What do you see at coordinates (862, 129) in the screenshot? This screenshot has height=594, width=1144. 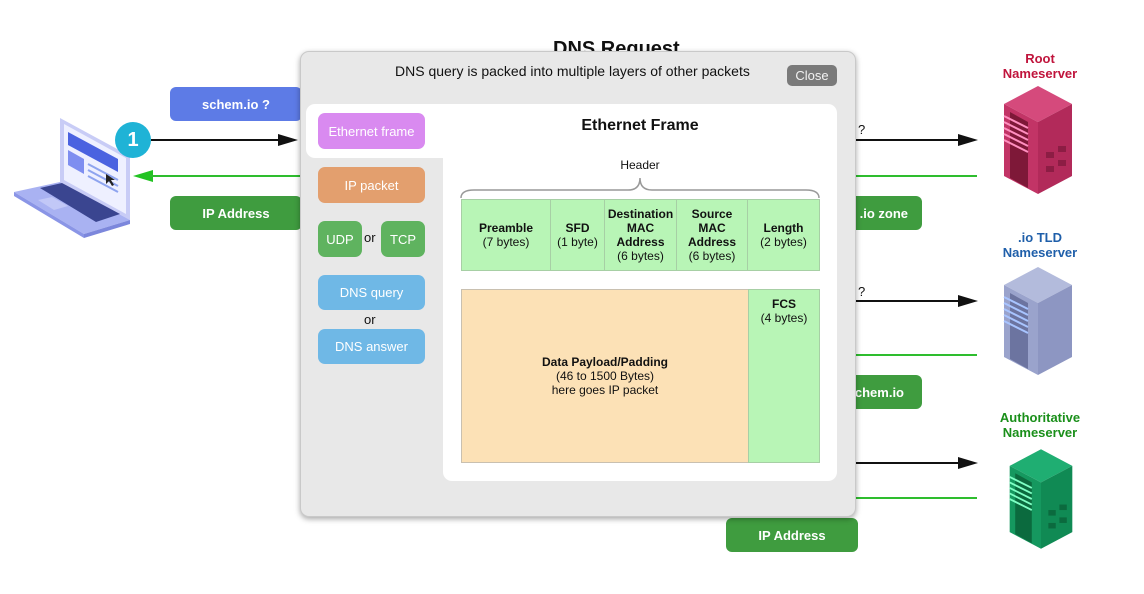 I see `root-query-mark: ?` at bounding box center [862, 129].